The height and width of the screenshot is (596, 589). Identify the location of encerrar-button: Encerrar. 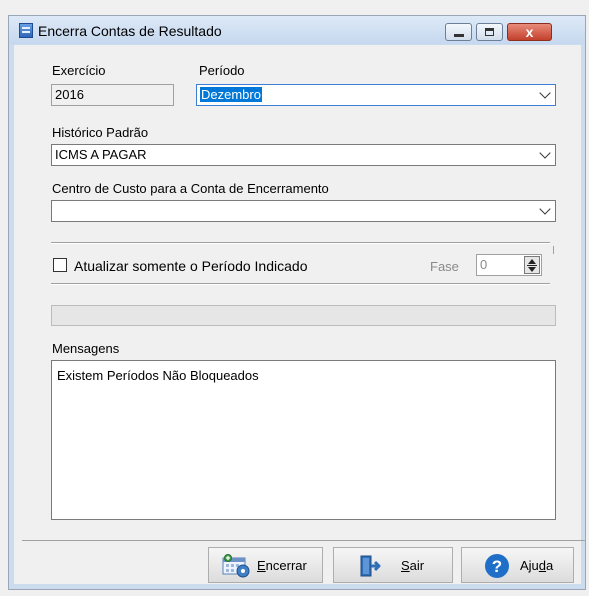
(265, 565).